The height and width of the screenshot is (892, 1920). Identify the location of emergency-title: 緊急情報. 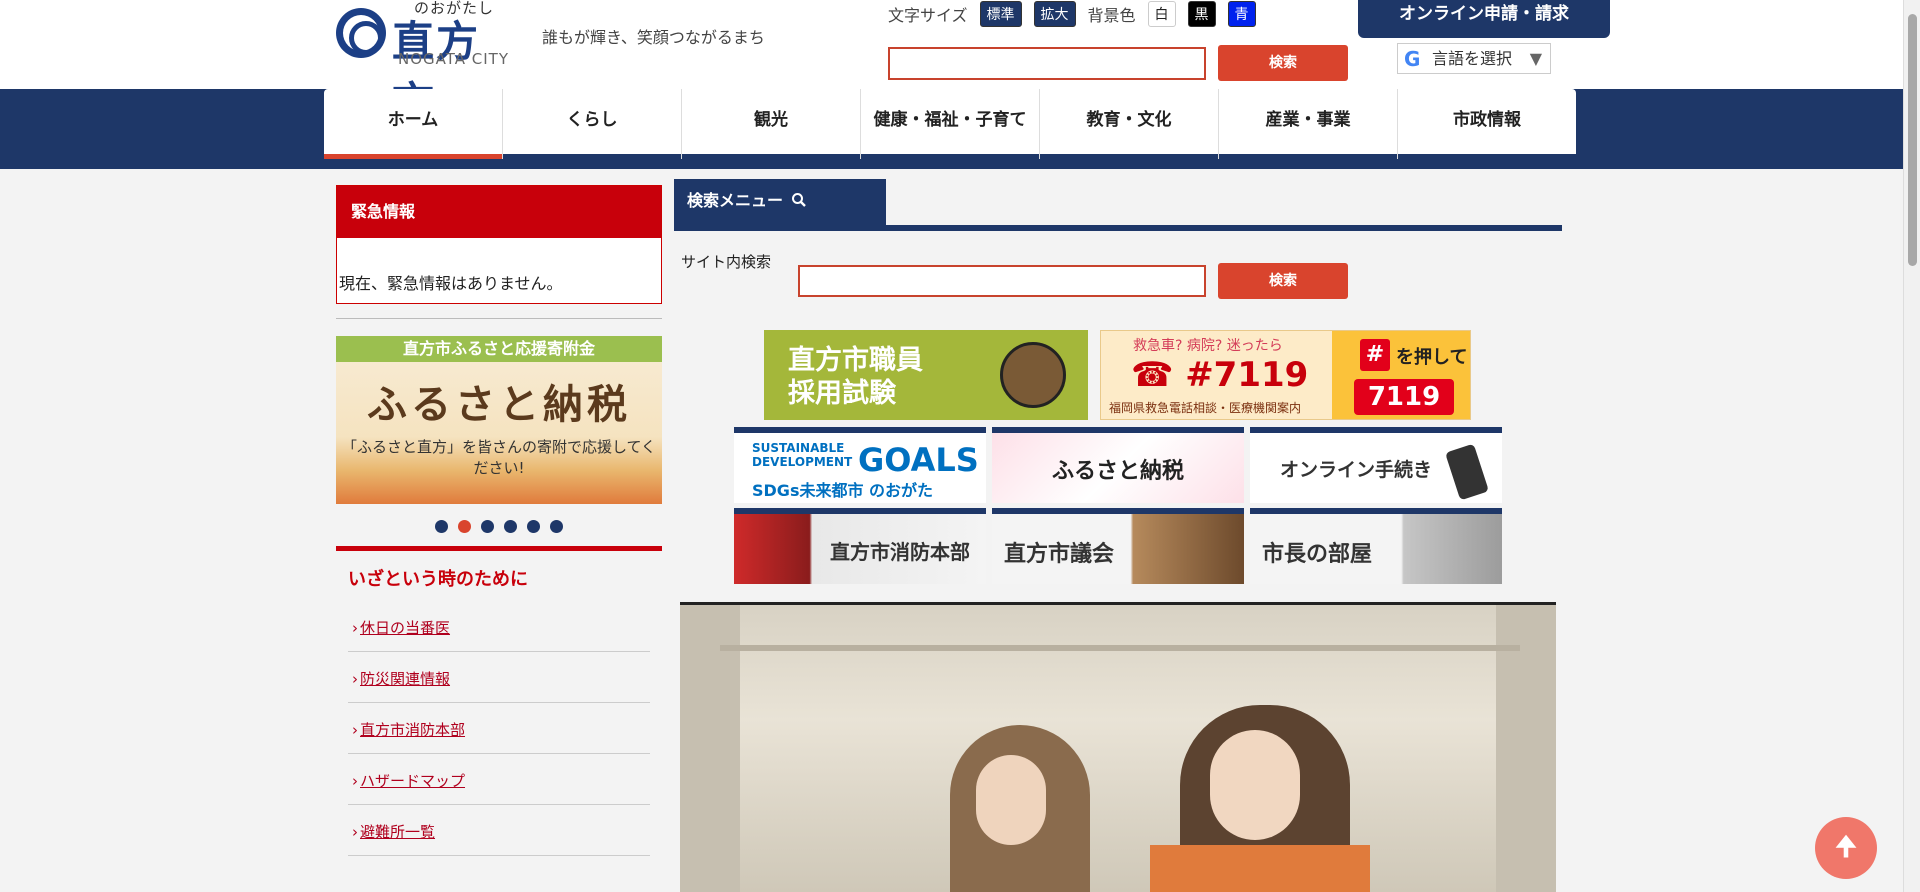
(499, 212).